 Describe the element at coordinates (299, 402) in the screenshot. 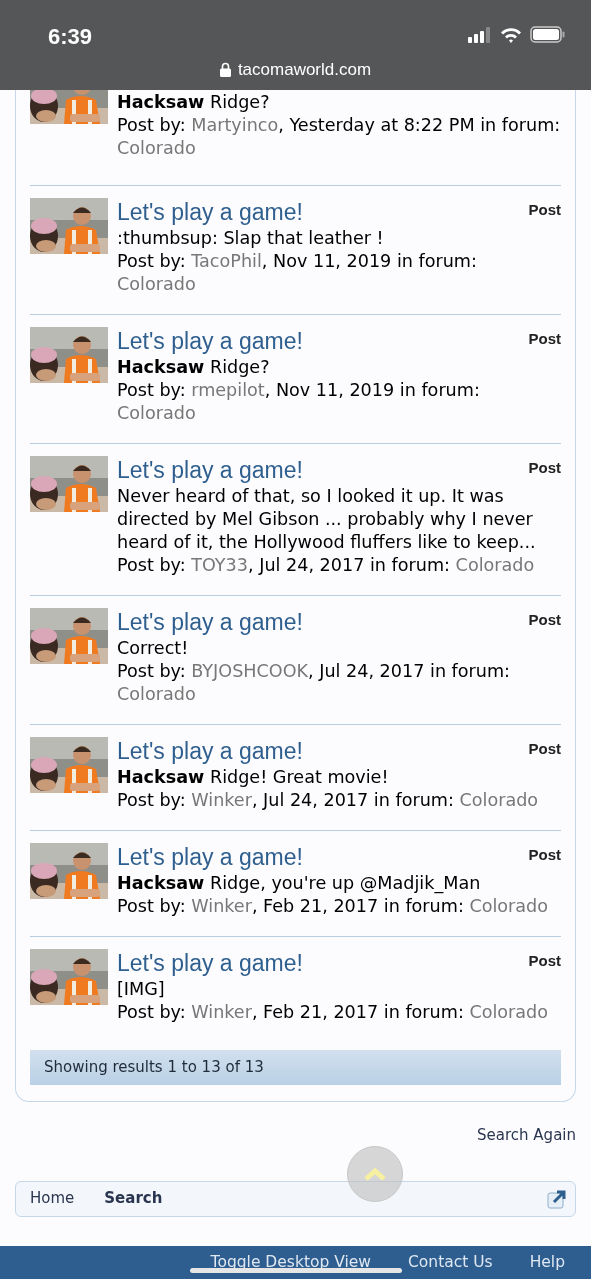

I see `result-meta: Post by: rmepilot, Nov 11, 2019 in forum: Colorado` at that location.